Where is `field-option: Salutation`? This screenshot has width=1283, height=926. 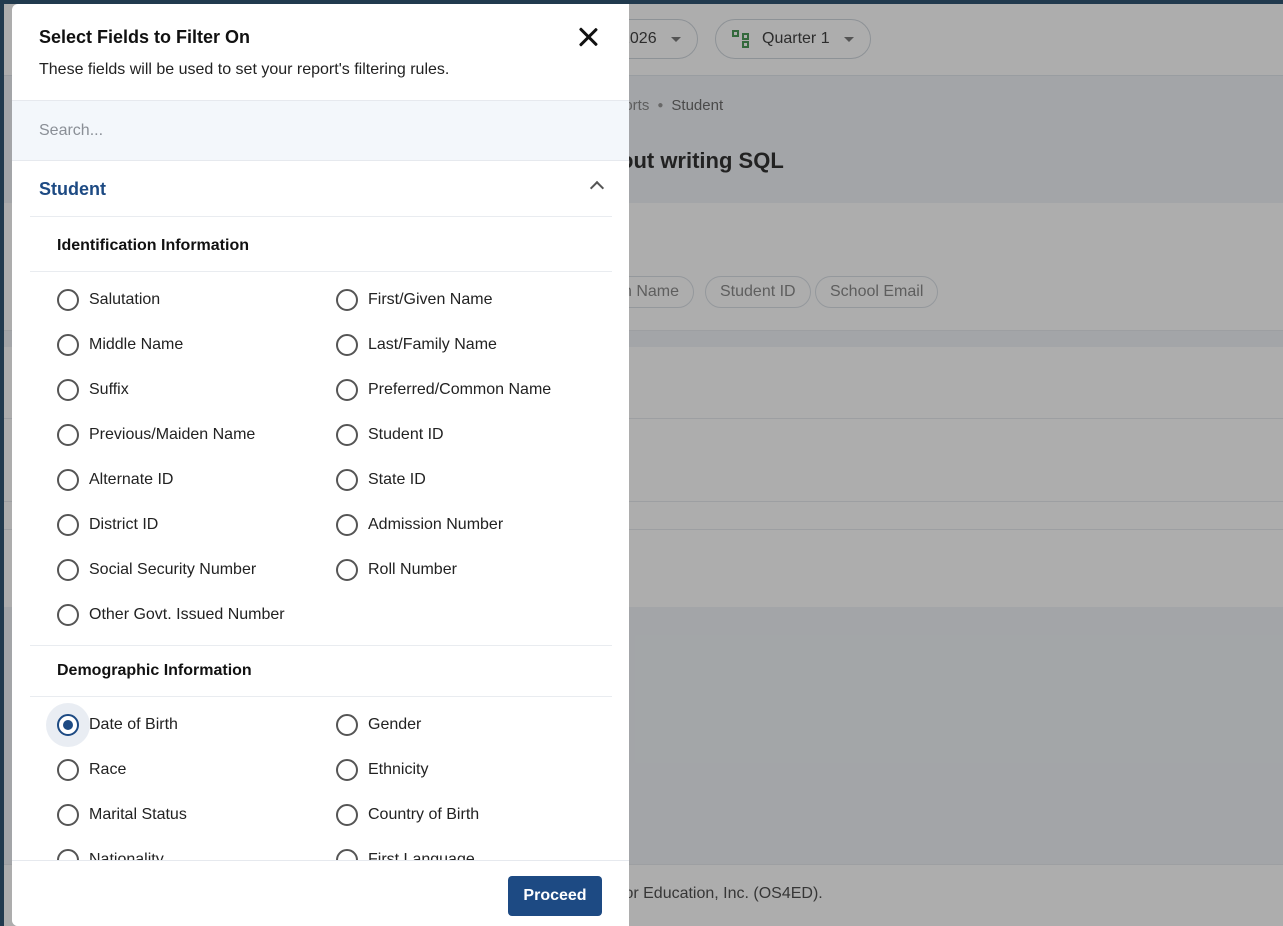
field-option: Salutation is located at coordinates (108, 300).